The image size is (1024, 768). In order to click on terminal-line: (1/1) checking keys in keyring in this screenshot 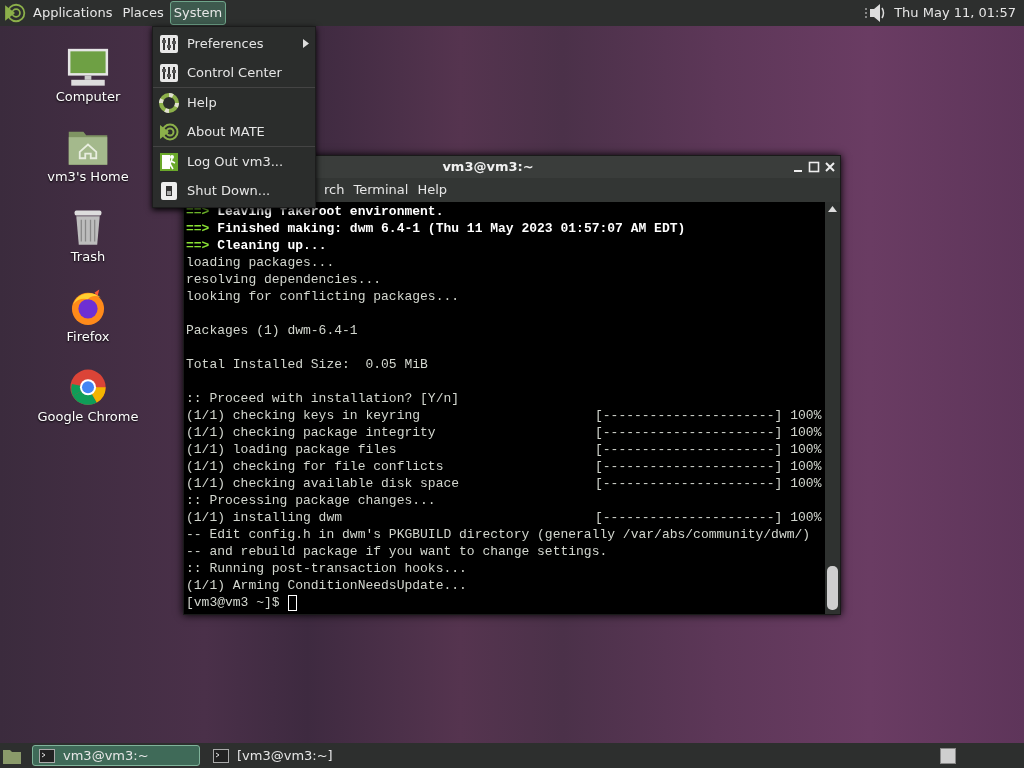, I will do `click(304, 415)`.